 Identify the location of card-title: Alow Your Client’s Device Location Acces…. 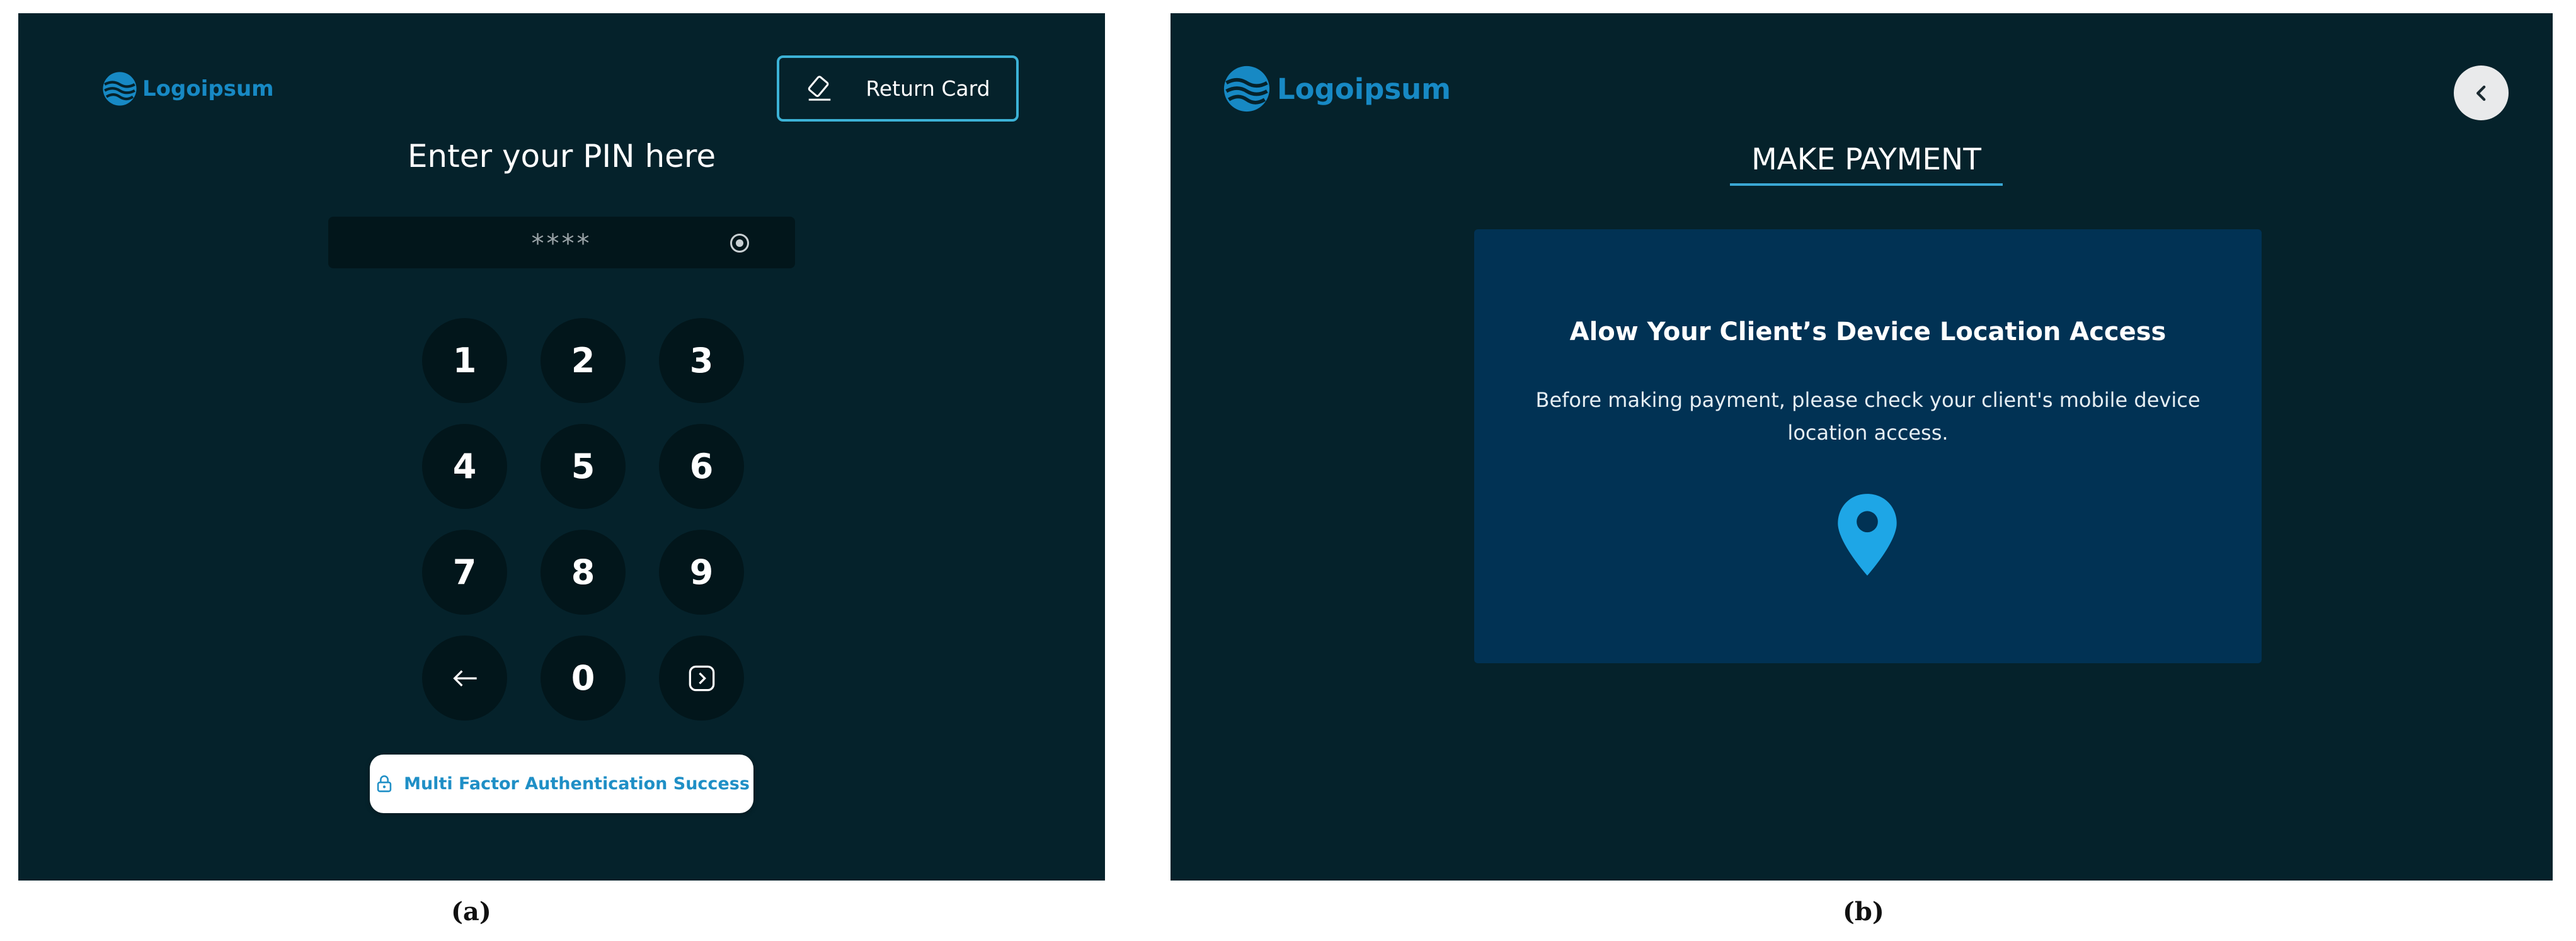
(1868, 331).